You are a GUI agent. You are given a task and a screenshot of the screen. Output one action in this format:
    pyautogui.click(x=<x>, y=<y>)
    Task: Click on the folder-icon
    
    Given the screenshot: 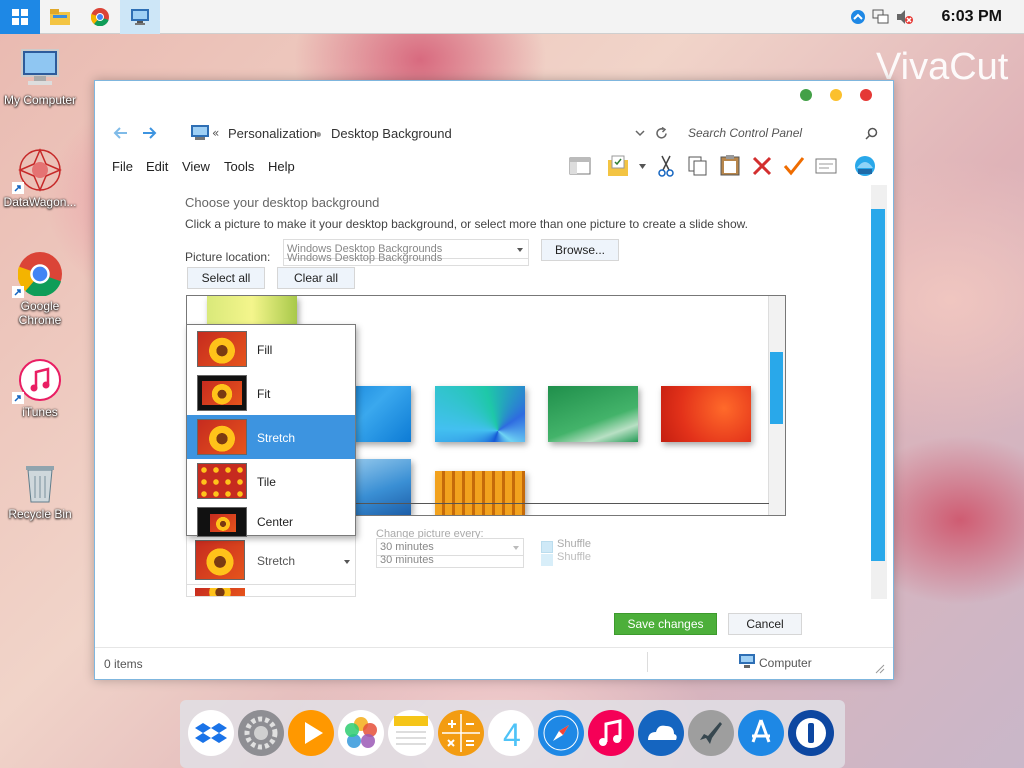 What is the action you would take?
    pyautogui.click(x=60, y=16)
    